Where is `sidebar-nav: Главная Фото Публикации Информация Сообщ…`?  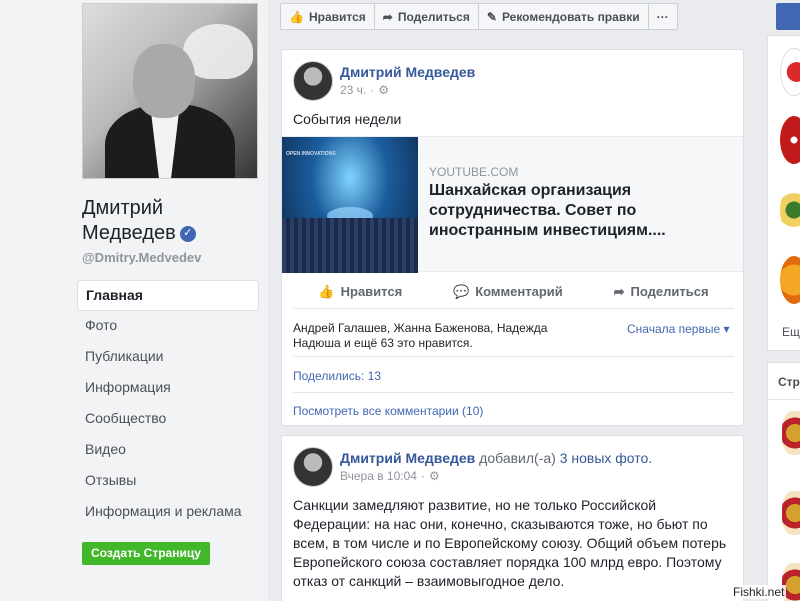 sidebar-nav: Главная Фото Публикации Информация Сообщ… is located at coordinates (168, 404).